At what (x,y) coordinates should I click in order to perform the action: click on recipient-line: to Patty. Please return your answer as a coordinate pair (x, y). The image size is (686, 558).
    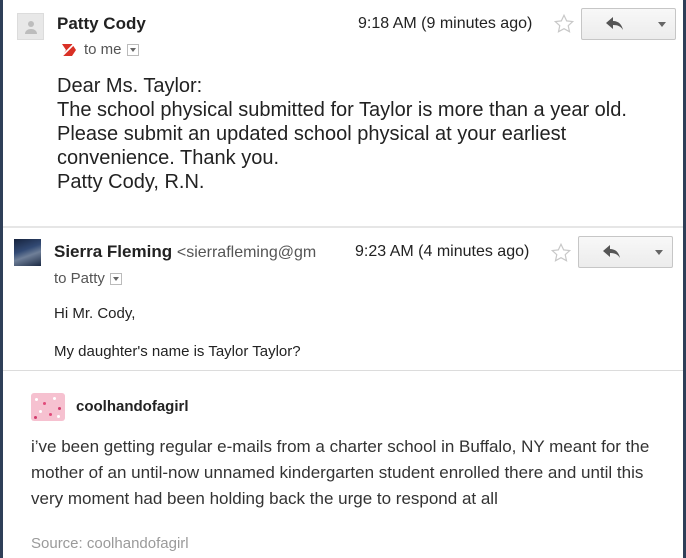
    Looking at the image, I should click on (88, 278).